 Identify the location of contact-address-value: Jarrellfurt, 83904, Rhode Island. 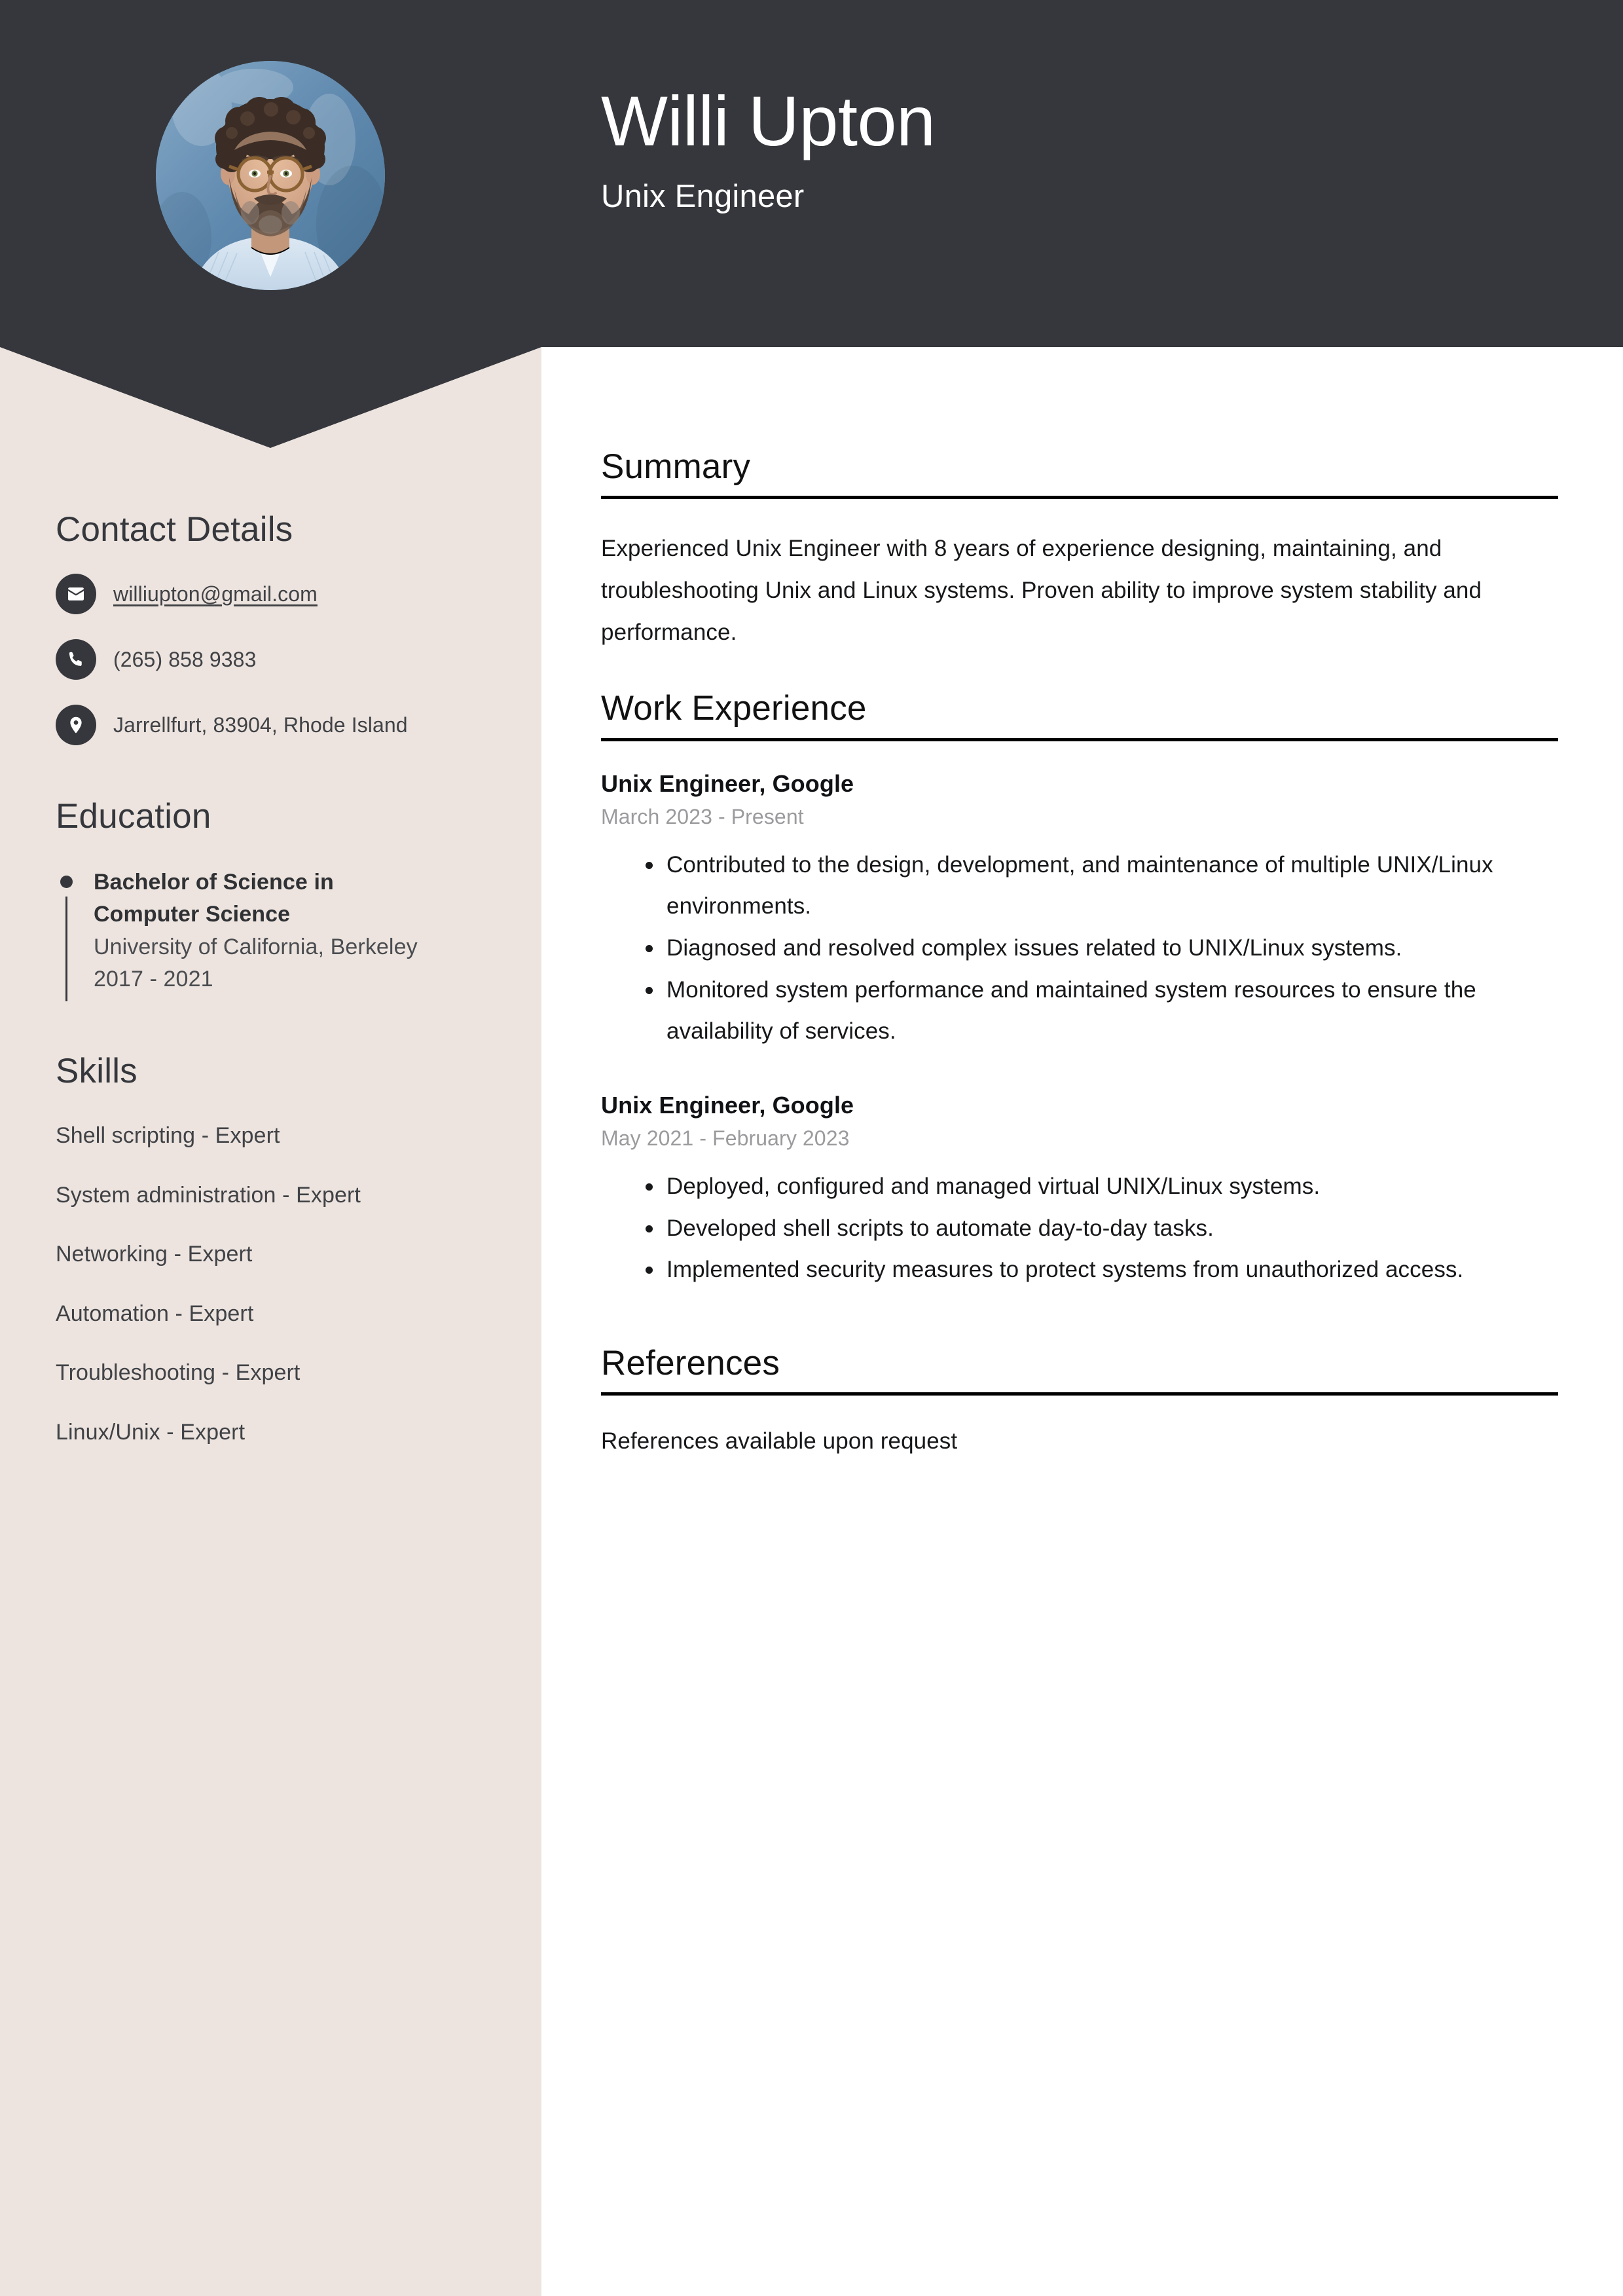
(260, 725).